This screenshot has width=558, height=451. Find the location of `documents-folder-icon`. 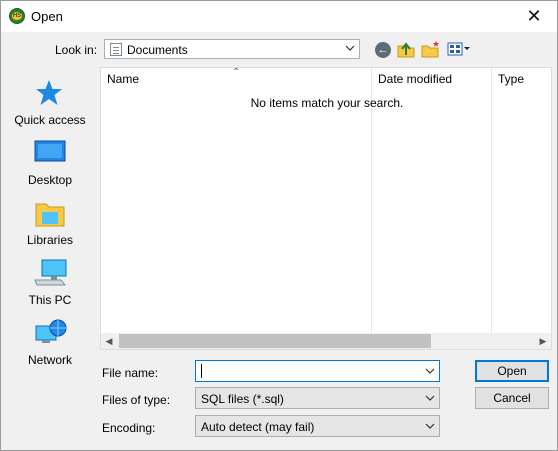

documents-folder-icon is located at coordinates (116, 49).